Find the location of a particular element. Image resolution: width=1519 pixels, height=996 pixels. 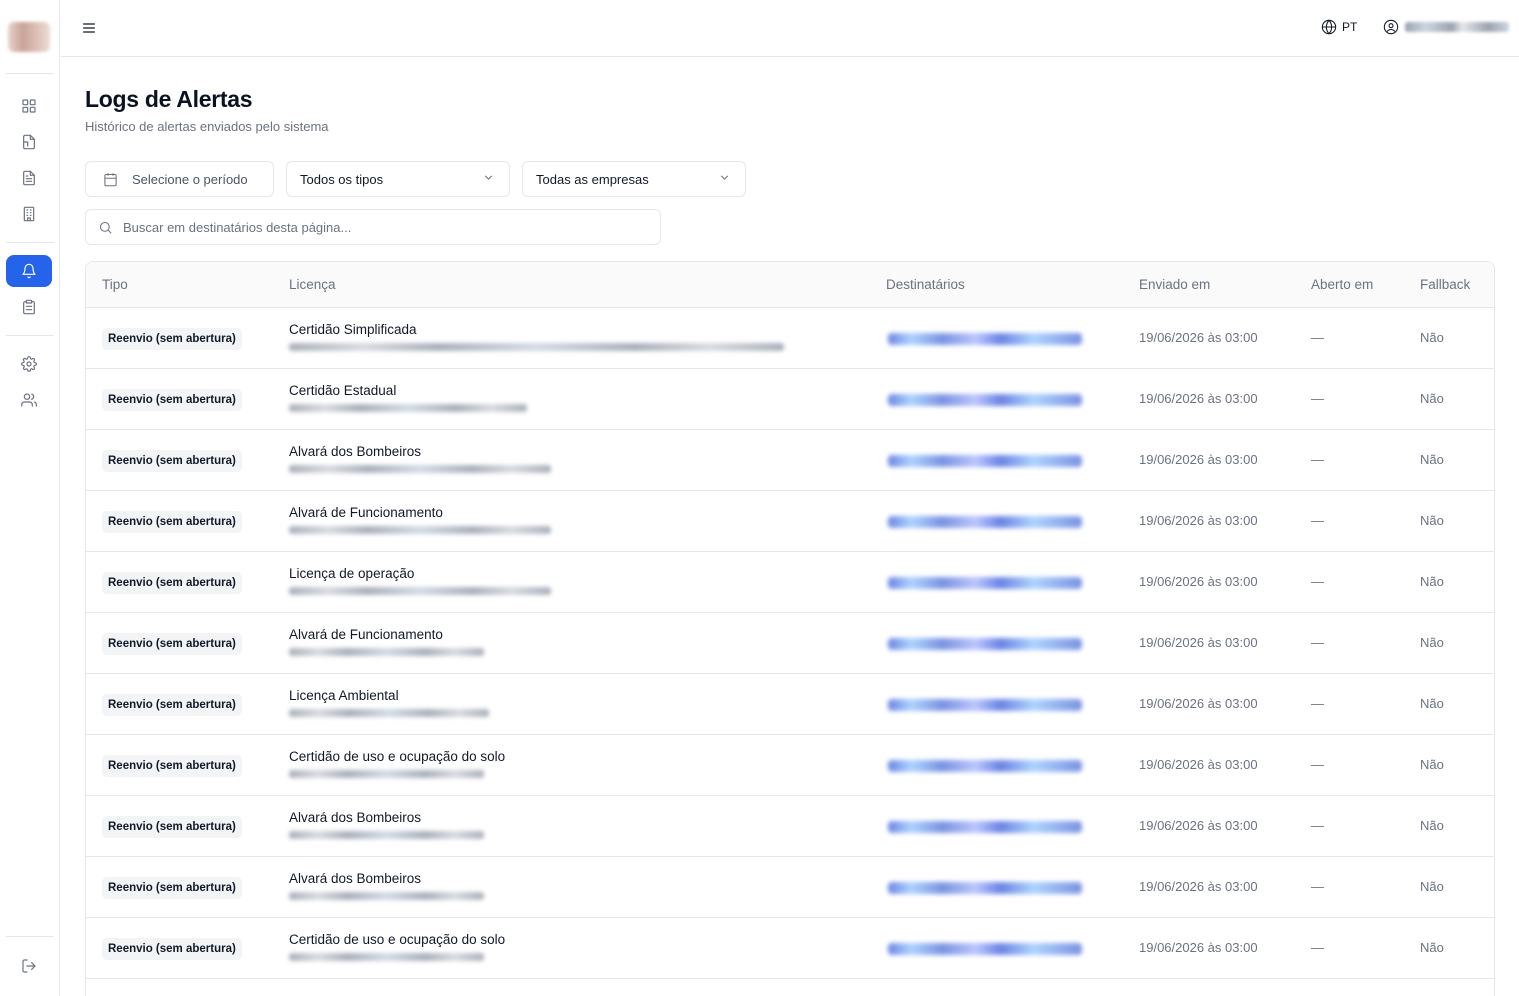

company-filter-select: Todas as empresas is located at coordinates (634, 179).